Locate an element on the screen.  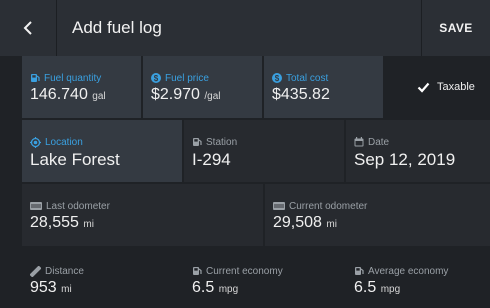
current-odometer-label: Current odometer is located at coordinates (328, 206).